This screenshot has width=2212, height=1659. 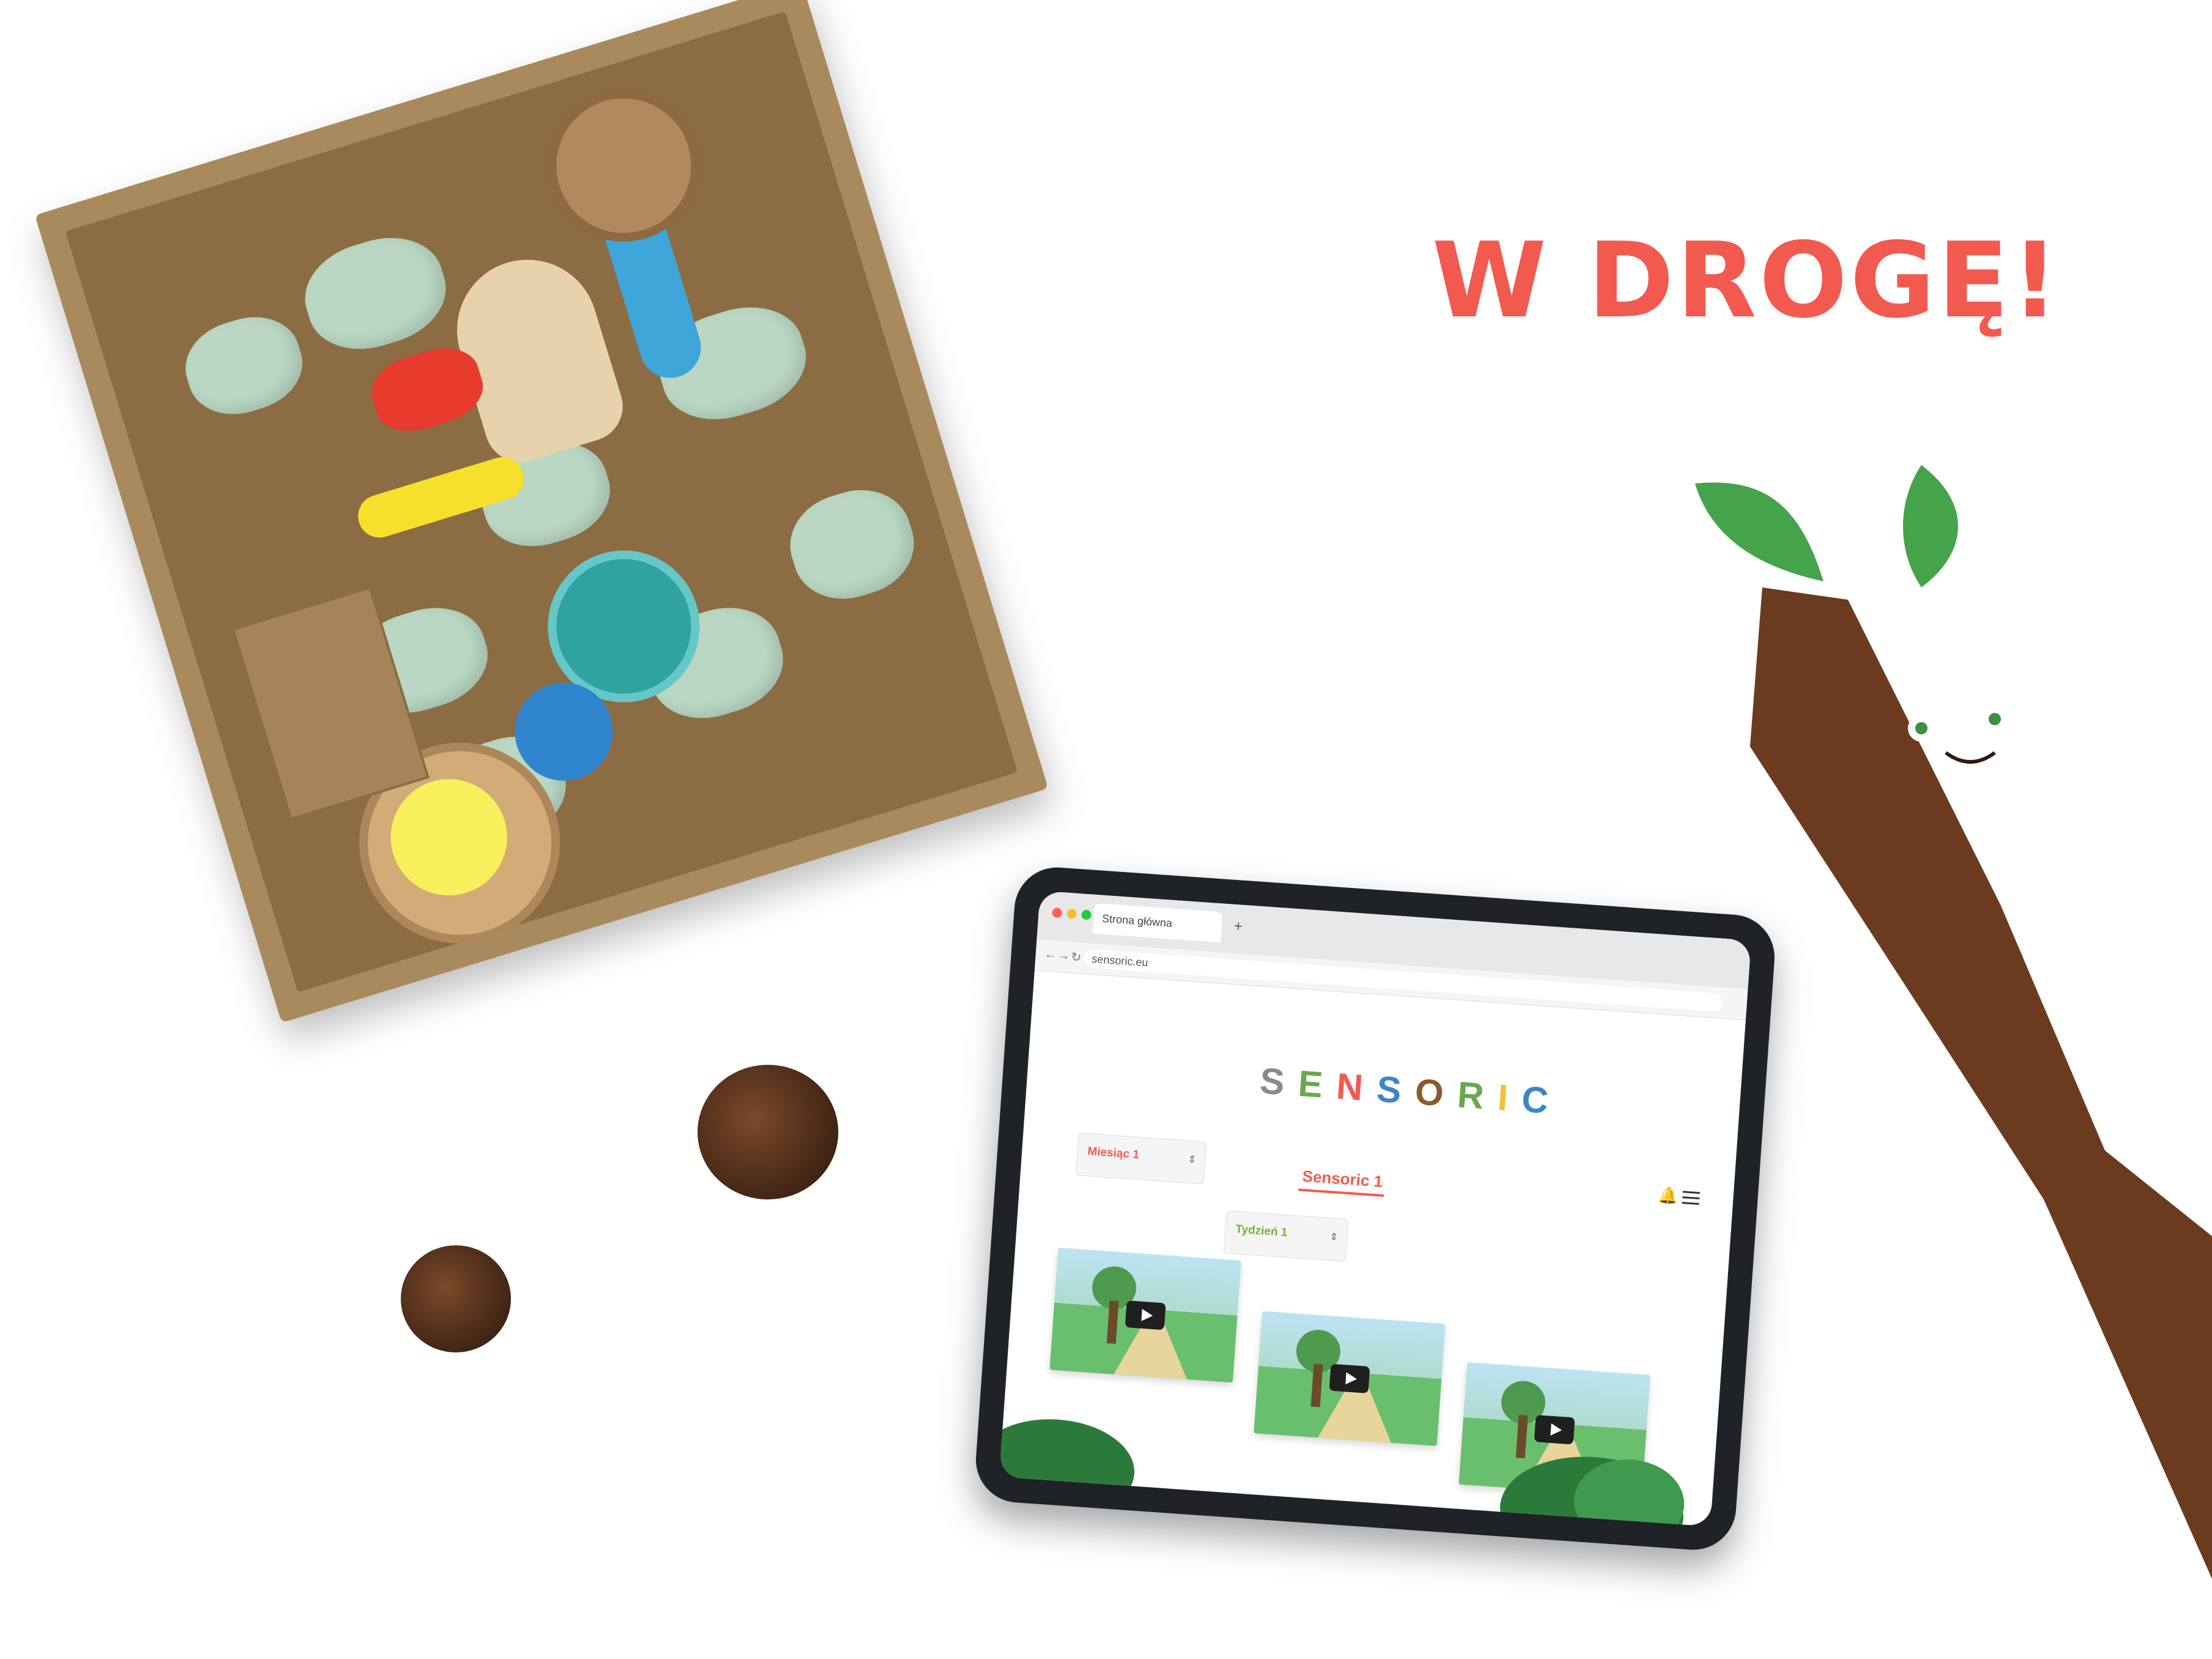 I want to click on close-window-icon, so click(x=1056, y=913).